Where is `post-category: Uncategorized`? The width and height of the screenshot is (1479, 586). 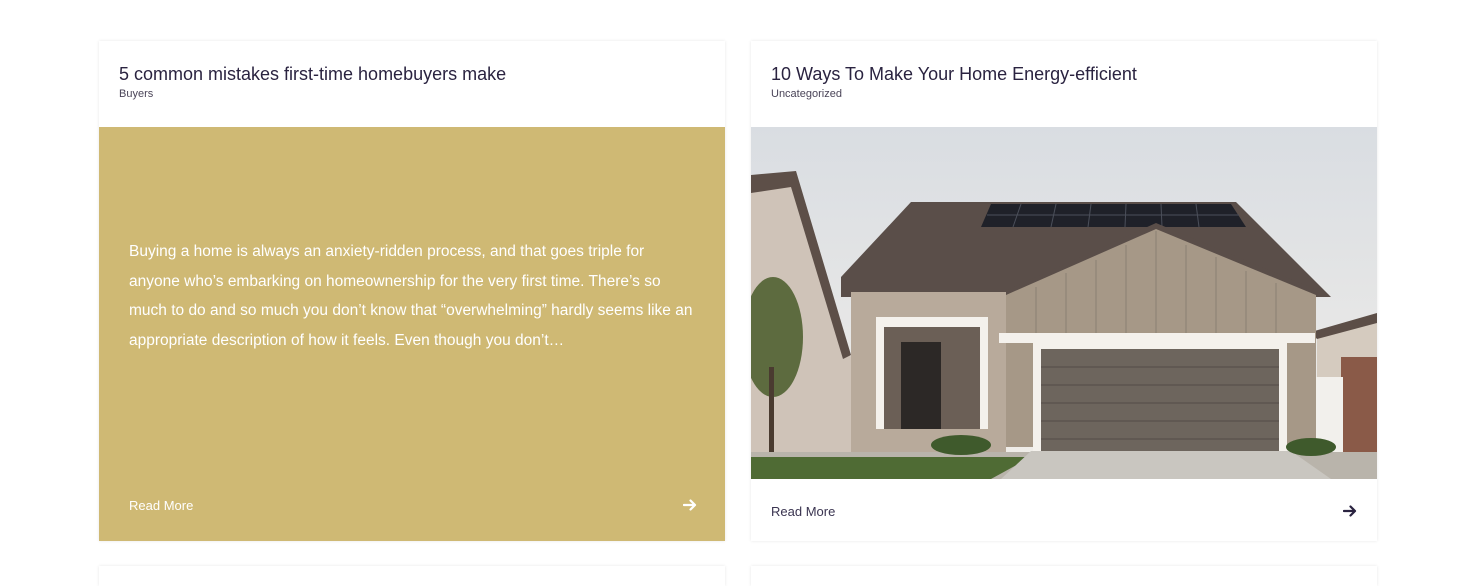 post-category: Uncategorized is located at coordinates (1064, 94).